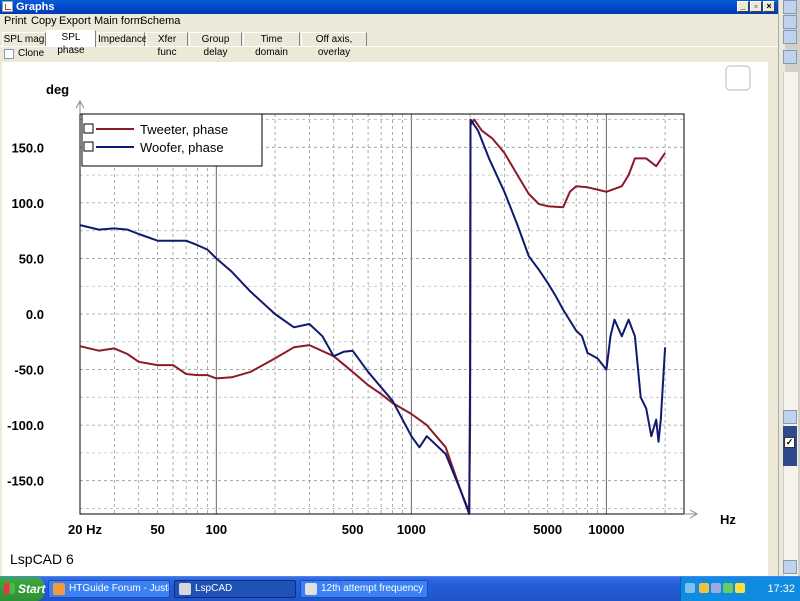 The width and height of the screenshot is (800, 601). I want to click on y-tick-label: 100.0, so click(27, 203).